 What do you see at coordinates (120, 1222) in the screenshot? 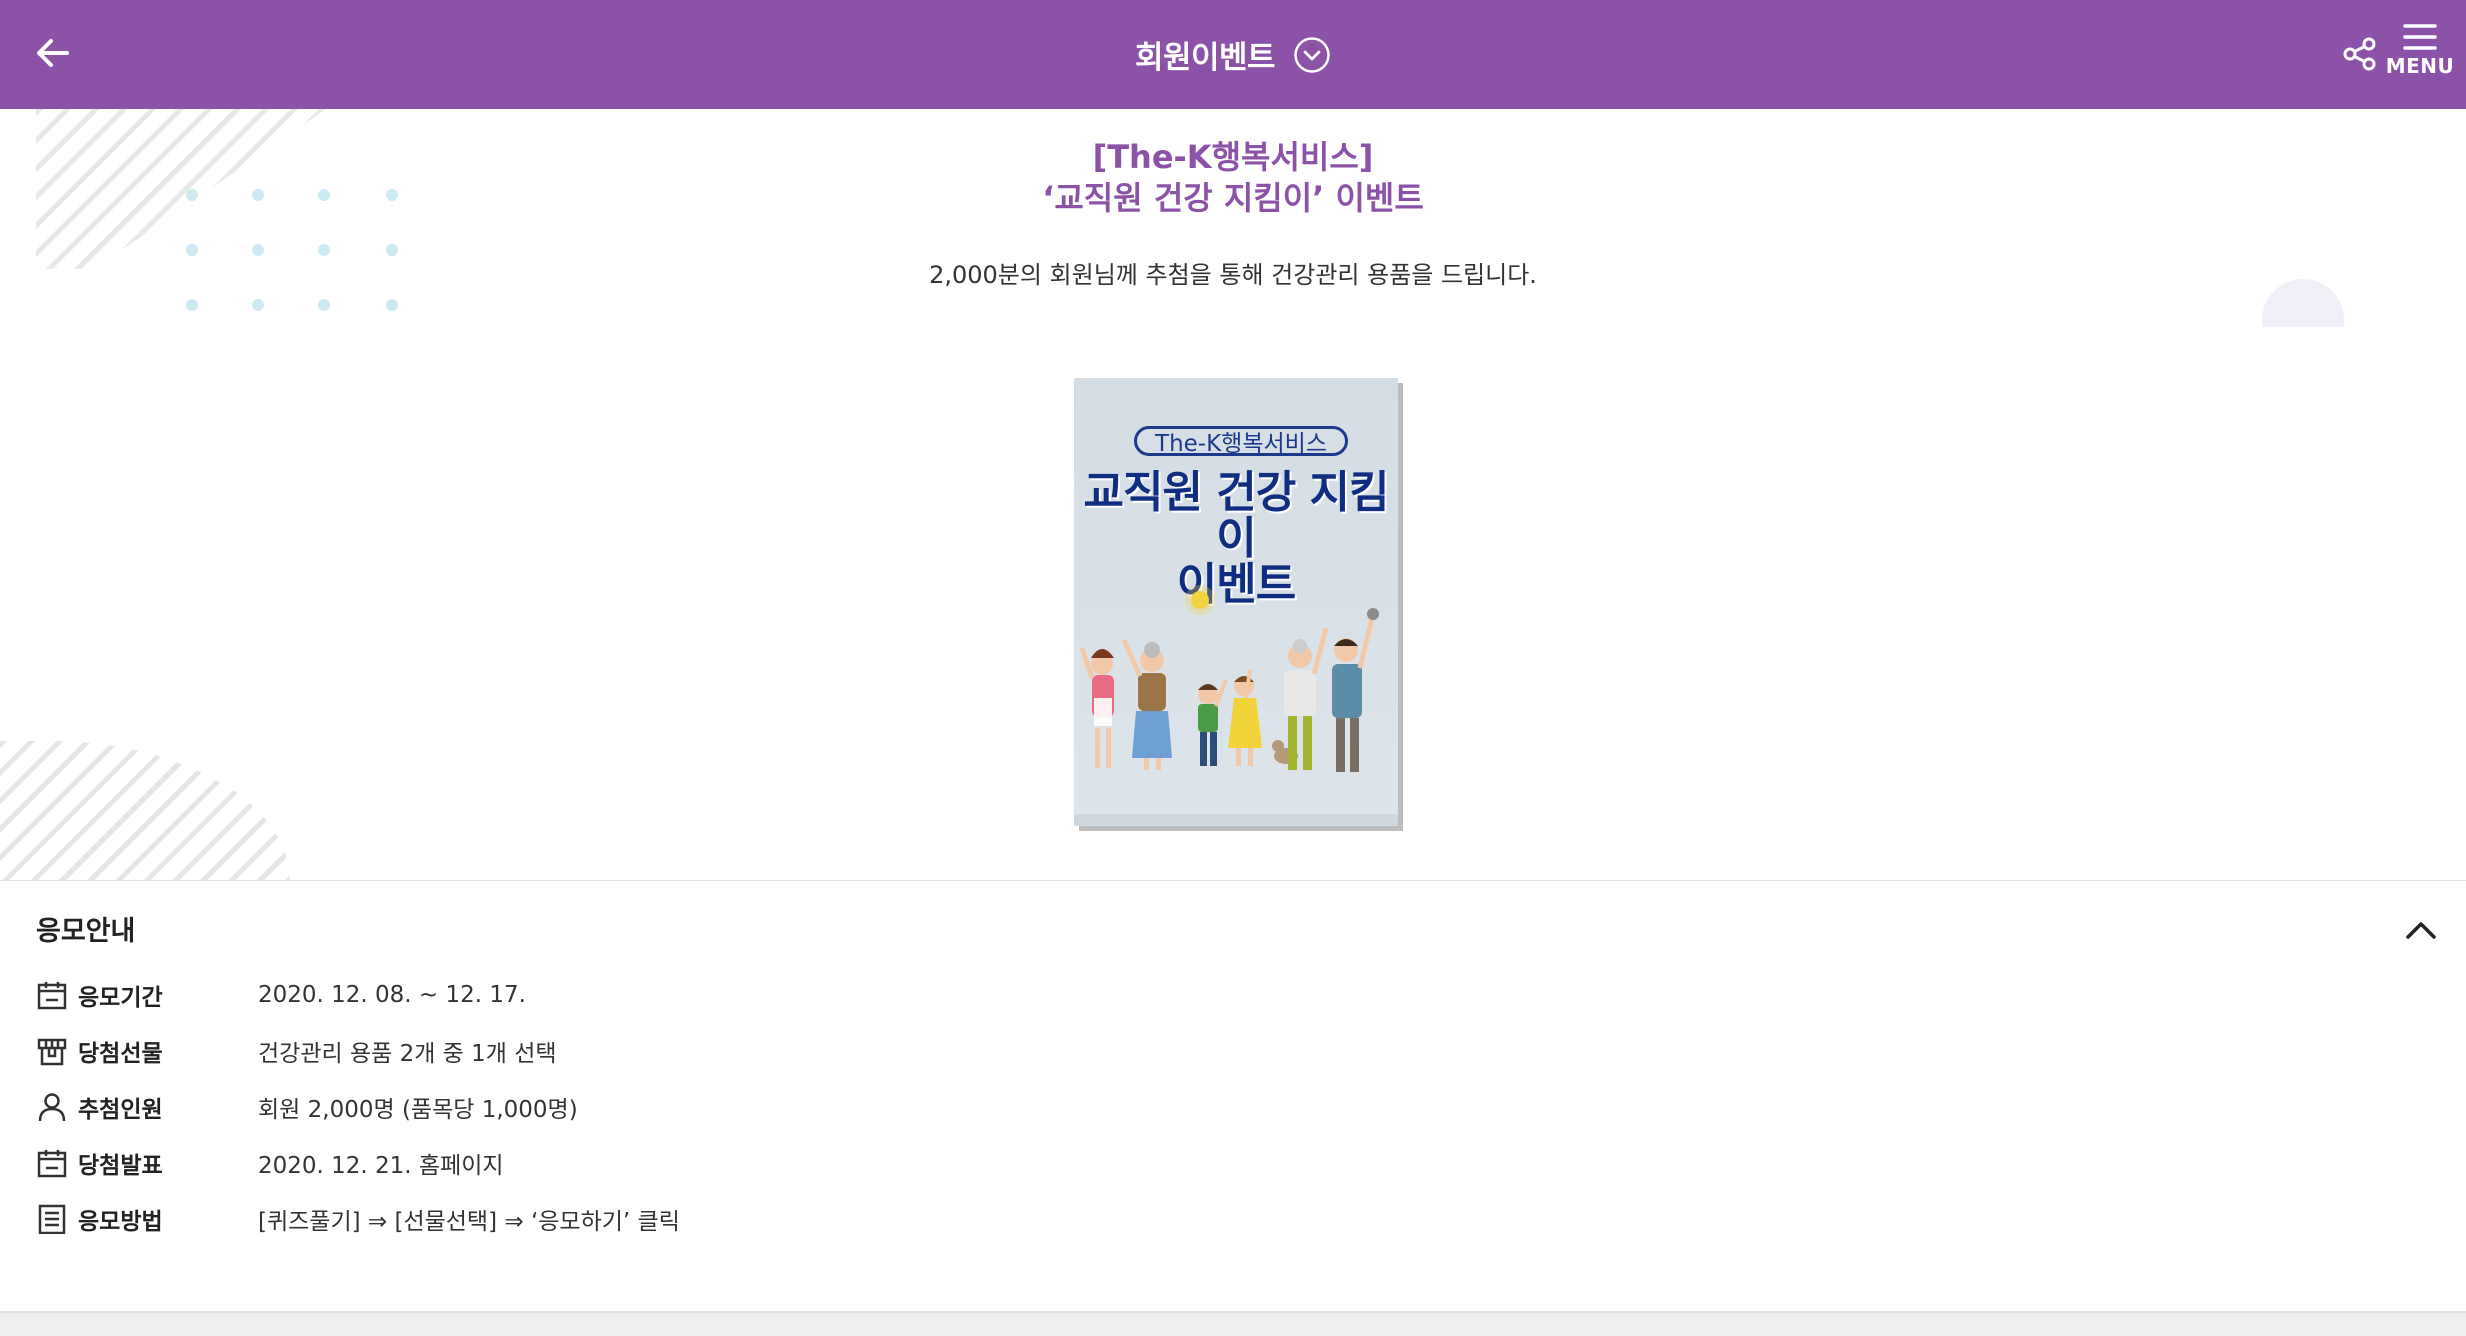
I see `info-label: 응모방법` at bounding box center [120, 1222].